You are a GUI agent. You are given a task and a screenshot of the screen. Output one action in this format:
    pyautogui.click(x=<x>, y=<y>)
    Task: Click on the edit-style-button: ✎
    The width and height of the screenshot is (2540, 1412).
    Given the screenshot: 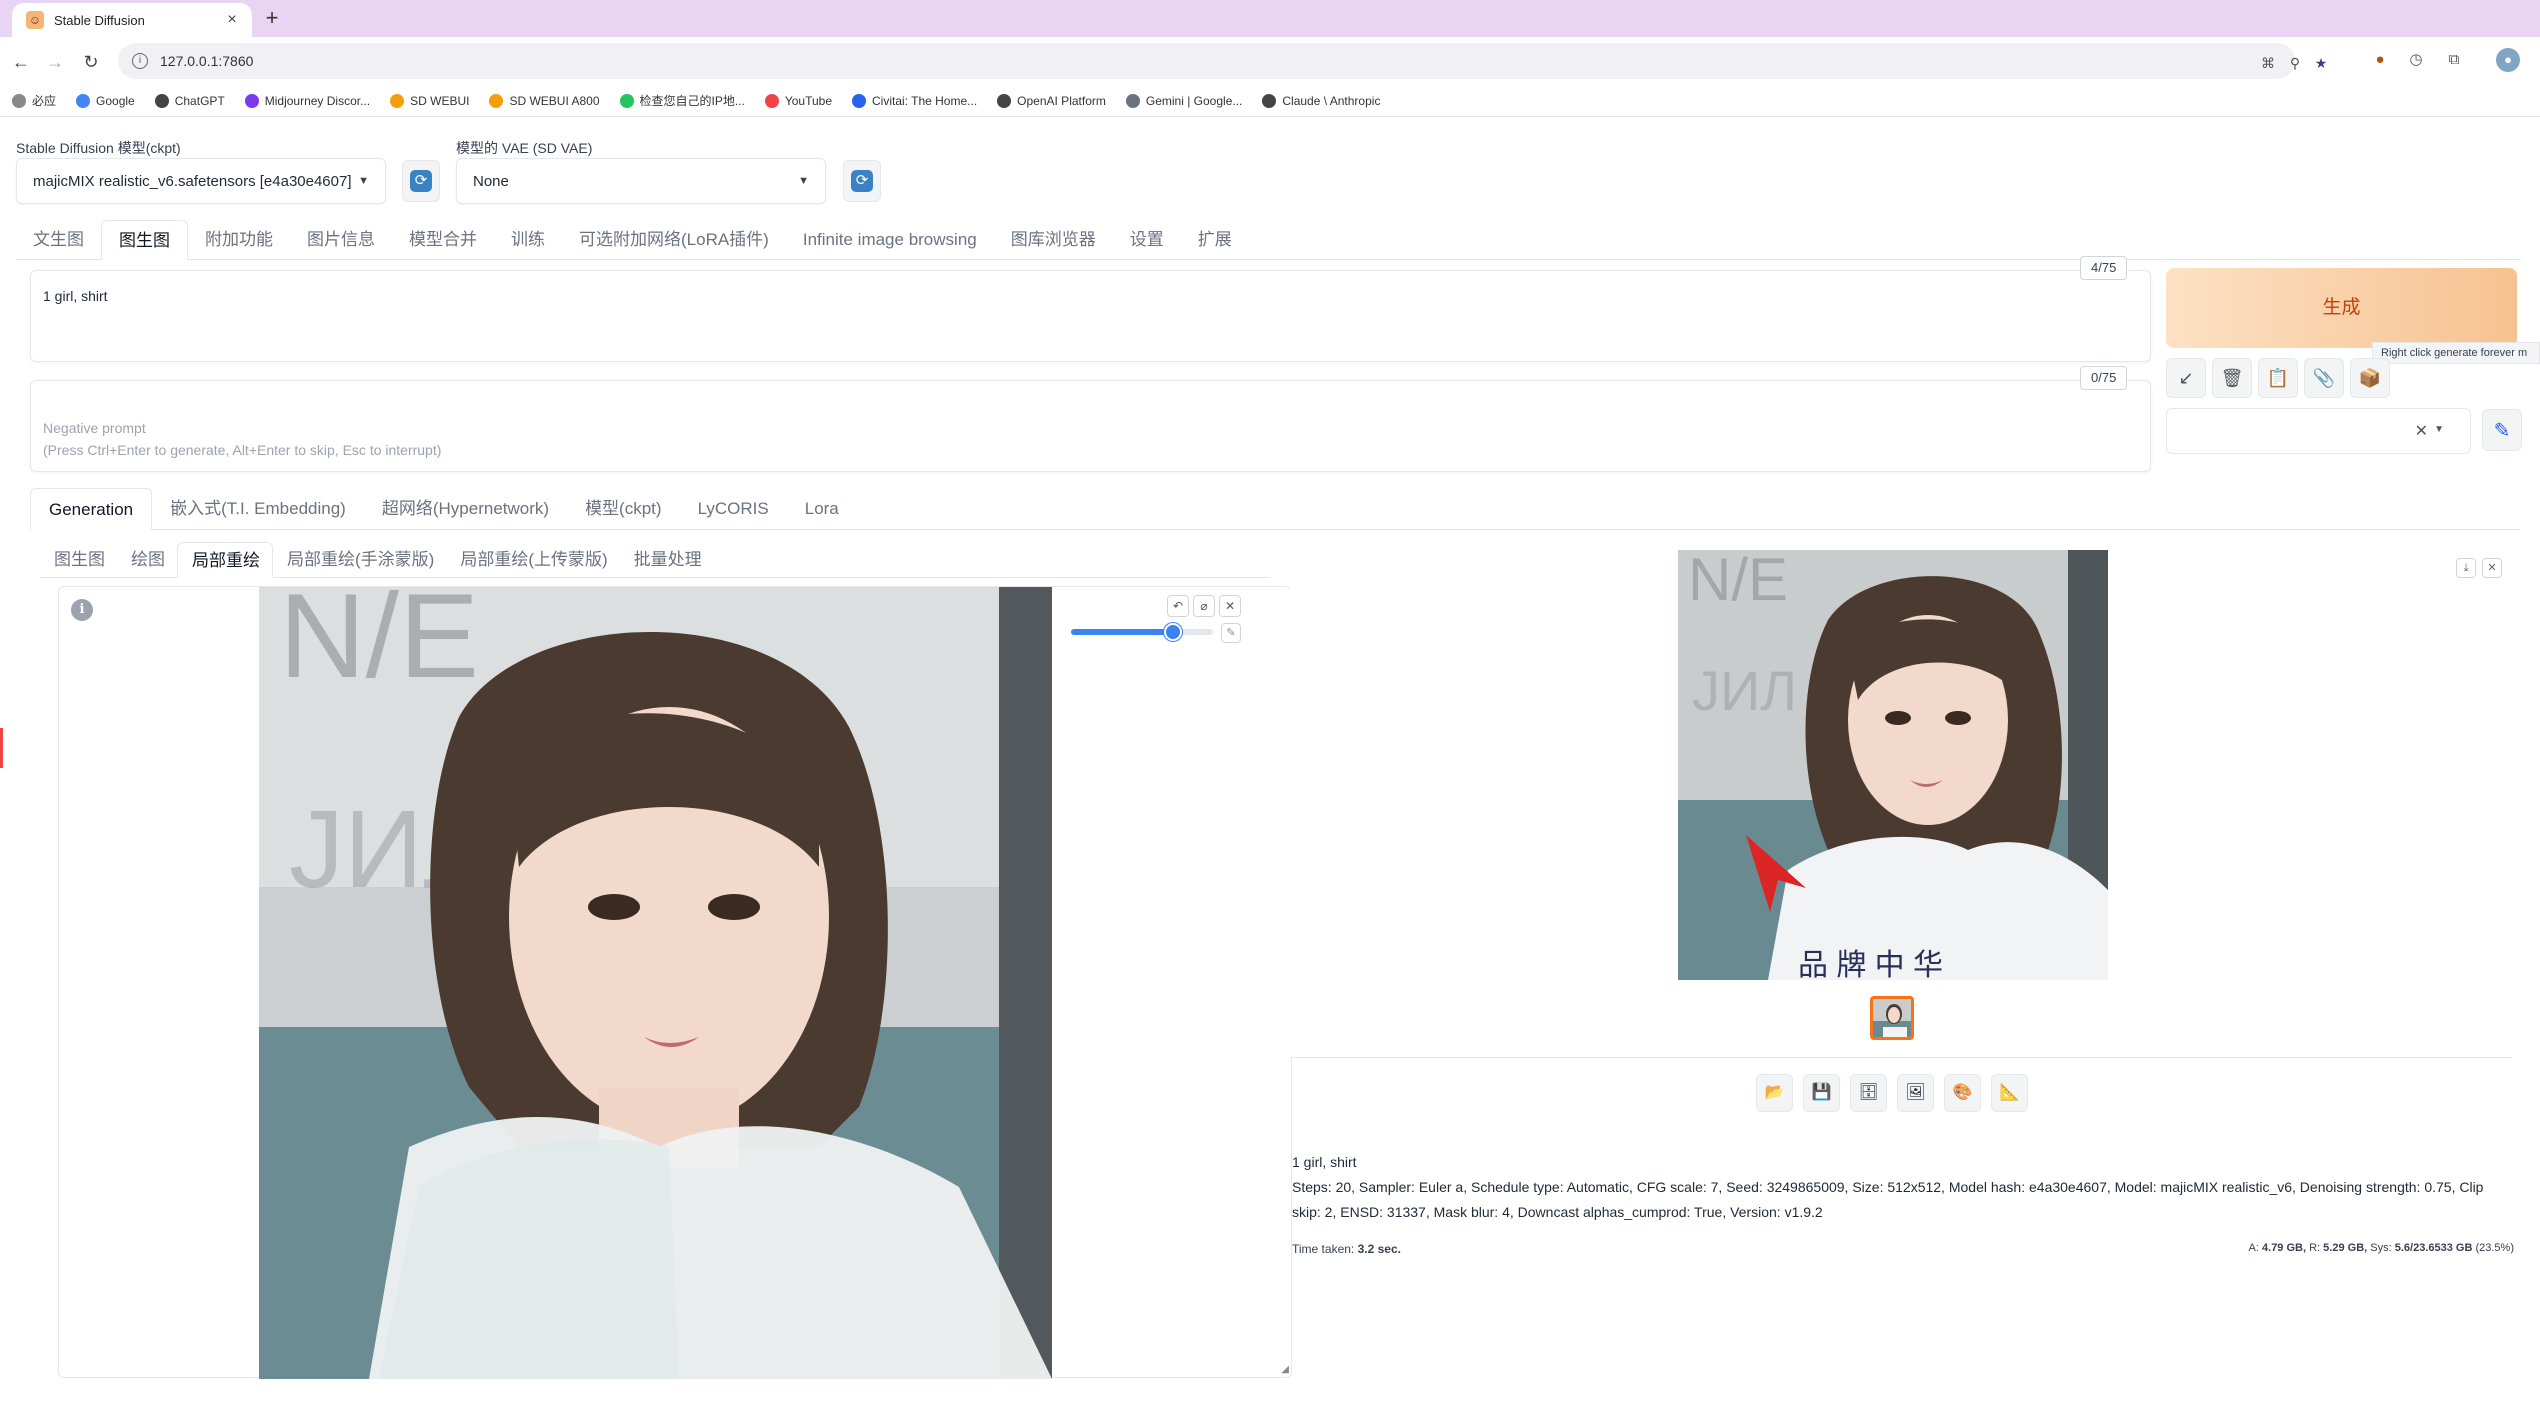 What is the action you would take?
    pyautogui.click(x=2502, y=430)
    